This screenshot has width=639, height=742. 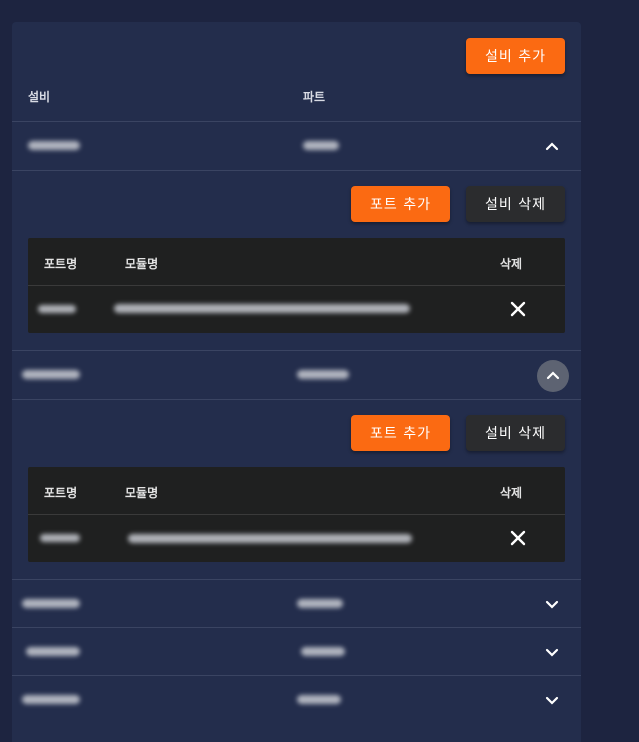 What do you see at coordinates (515, 56) in the screenshot?
I see `add-equipment-button: 설비 추가` at bounding box center [515, 56].